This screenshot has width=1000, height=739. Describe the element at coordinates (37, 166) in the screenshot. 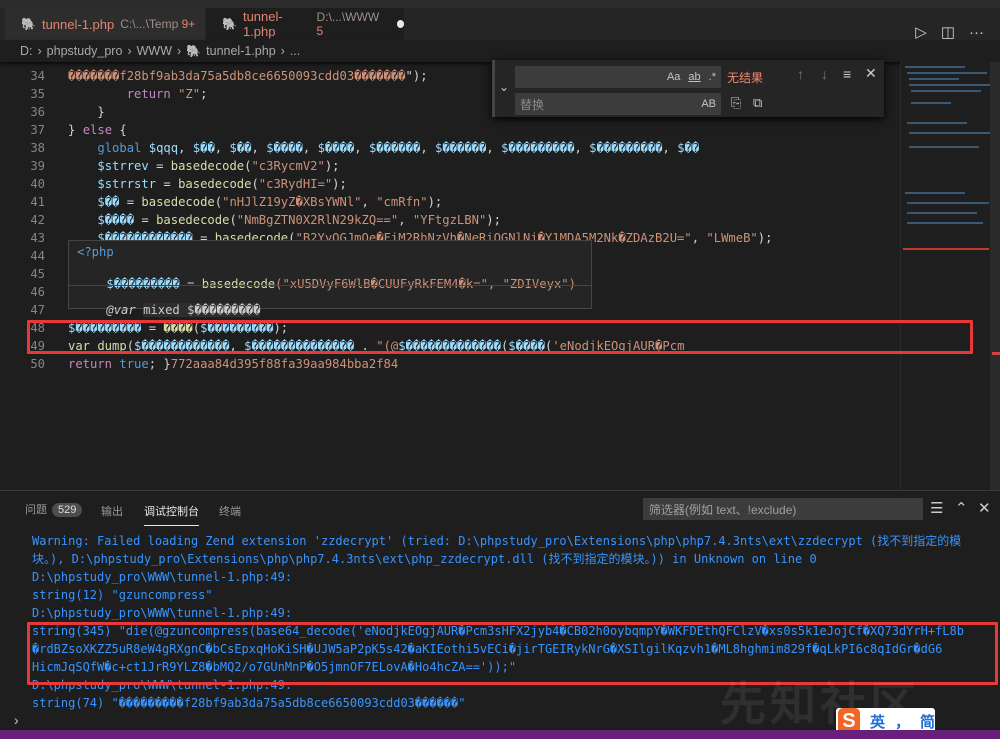

I see `line-number: 39` at that location.